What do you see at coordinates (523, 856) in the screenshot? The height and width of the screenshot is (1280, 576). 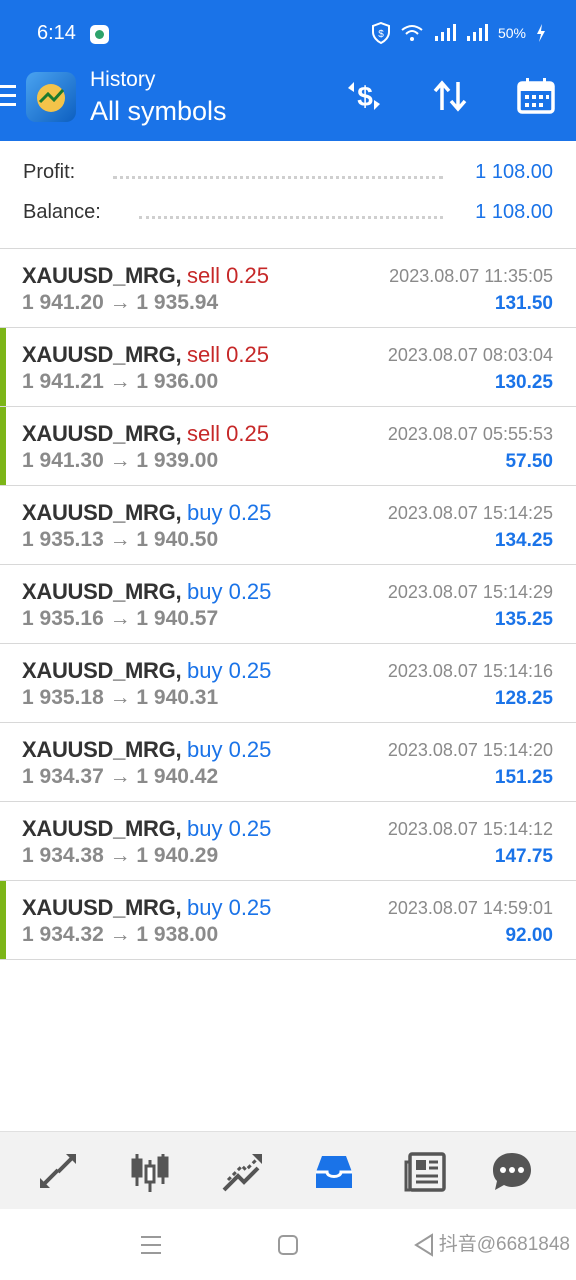 I see `trade-profit: 147.75` at bounding box center [523, 856].